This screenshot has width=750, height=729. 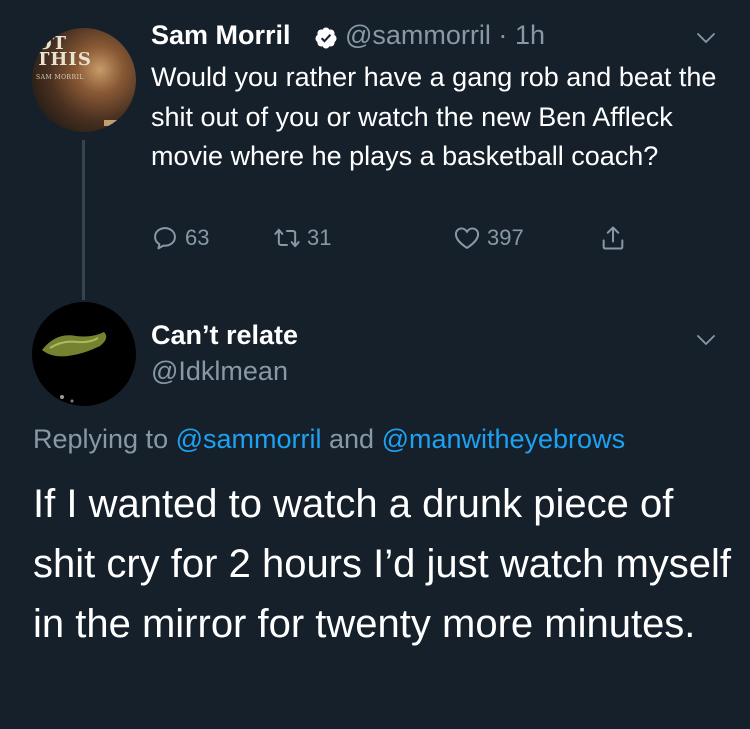 I want to click on replying-and: and, so click(x=351, y=439).